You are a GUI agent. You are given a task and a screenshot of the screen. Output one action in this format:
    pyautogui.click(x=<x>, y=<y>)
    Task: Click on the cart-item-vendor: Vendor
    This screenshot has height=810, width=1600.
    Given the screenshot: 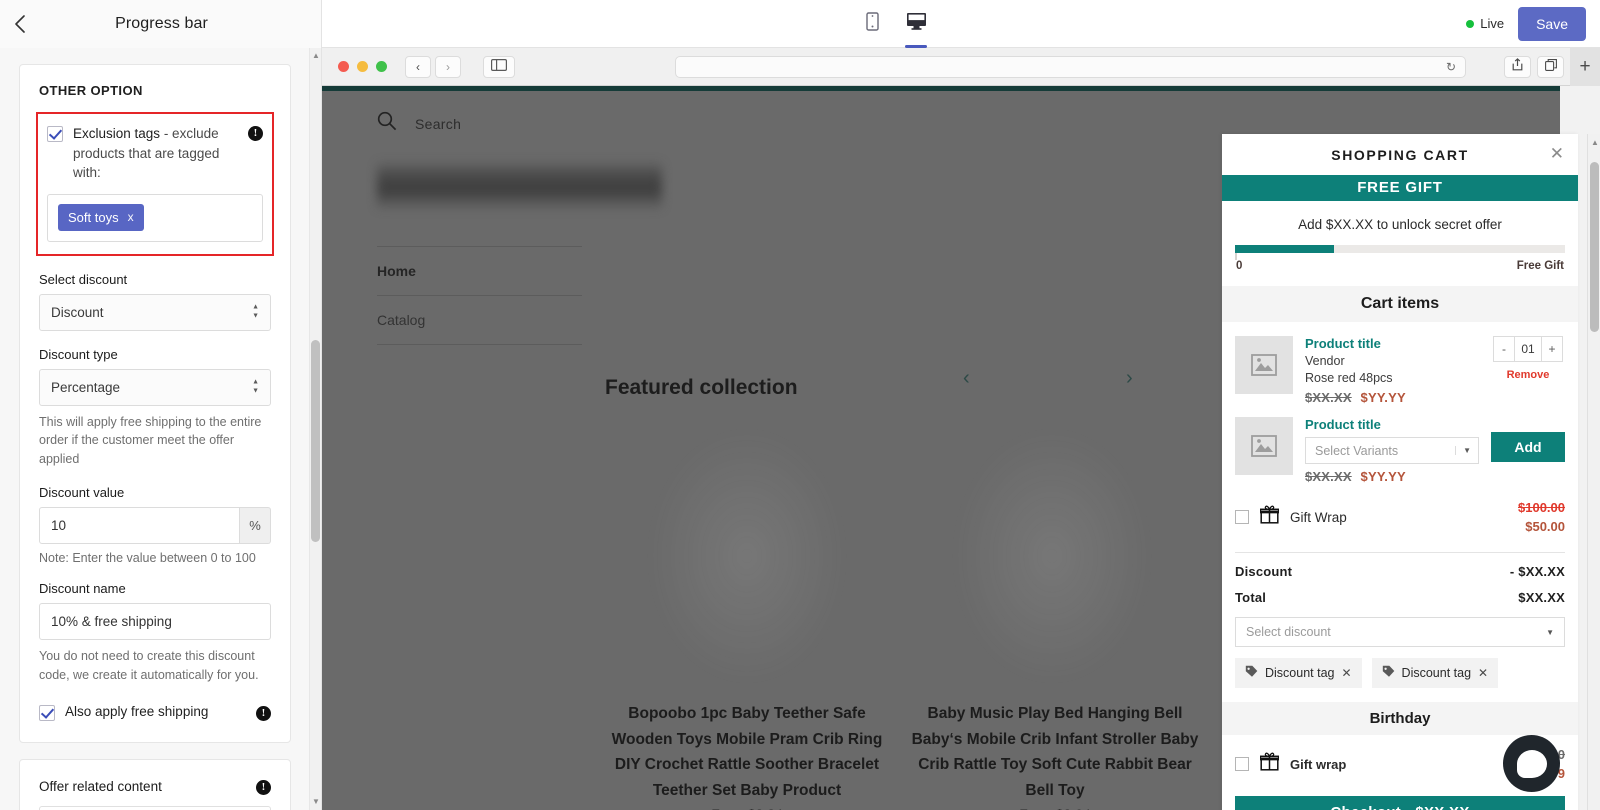 What is the action you would take?
    pyautogui.click(x=1325, y=361)
    